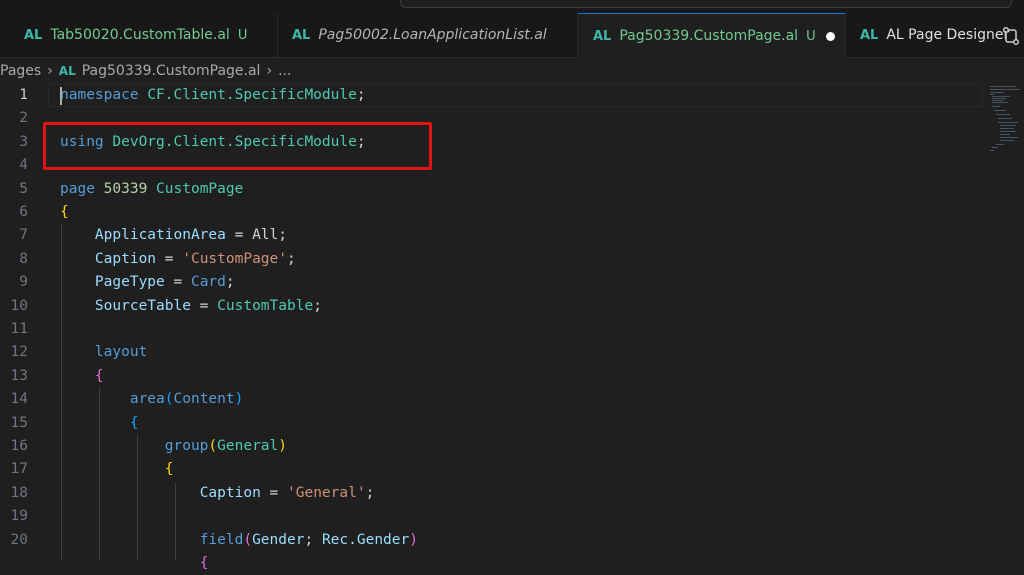  What do you see at coordinates (82, 376) in the screenshot?
I see `code-line-13: {` at bounding box center [82, 376].